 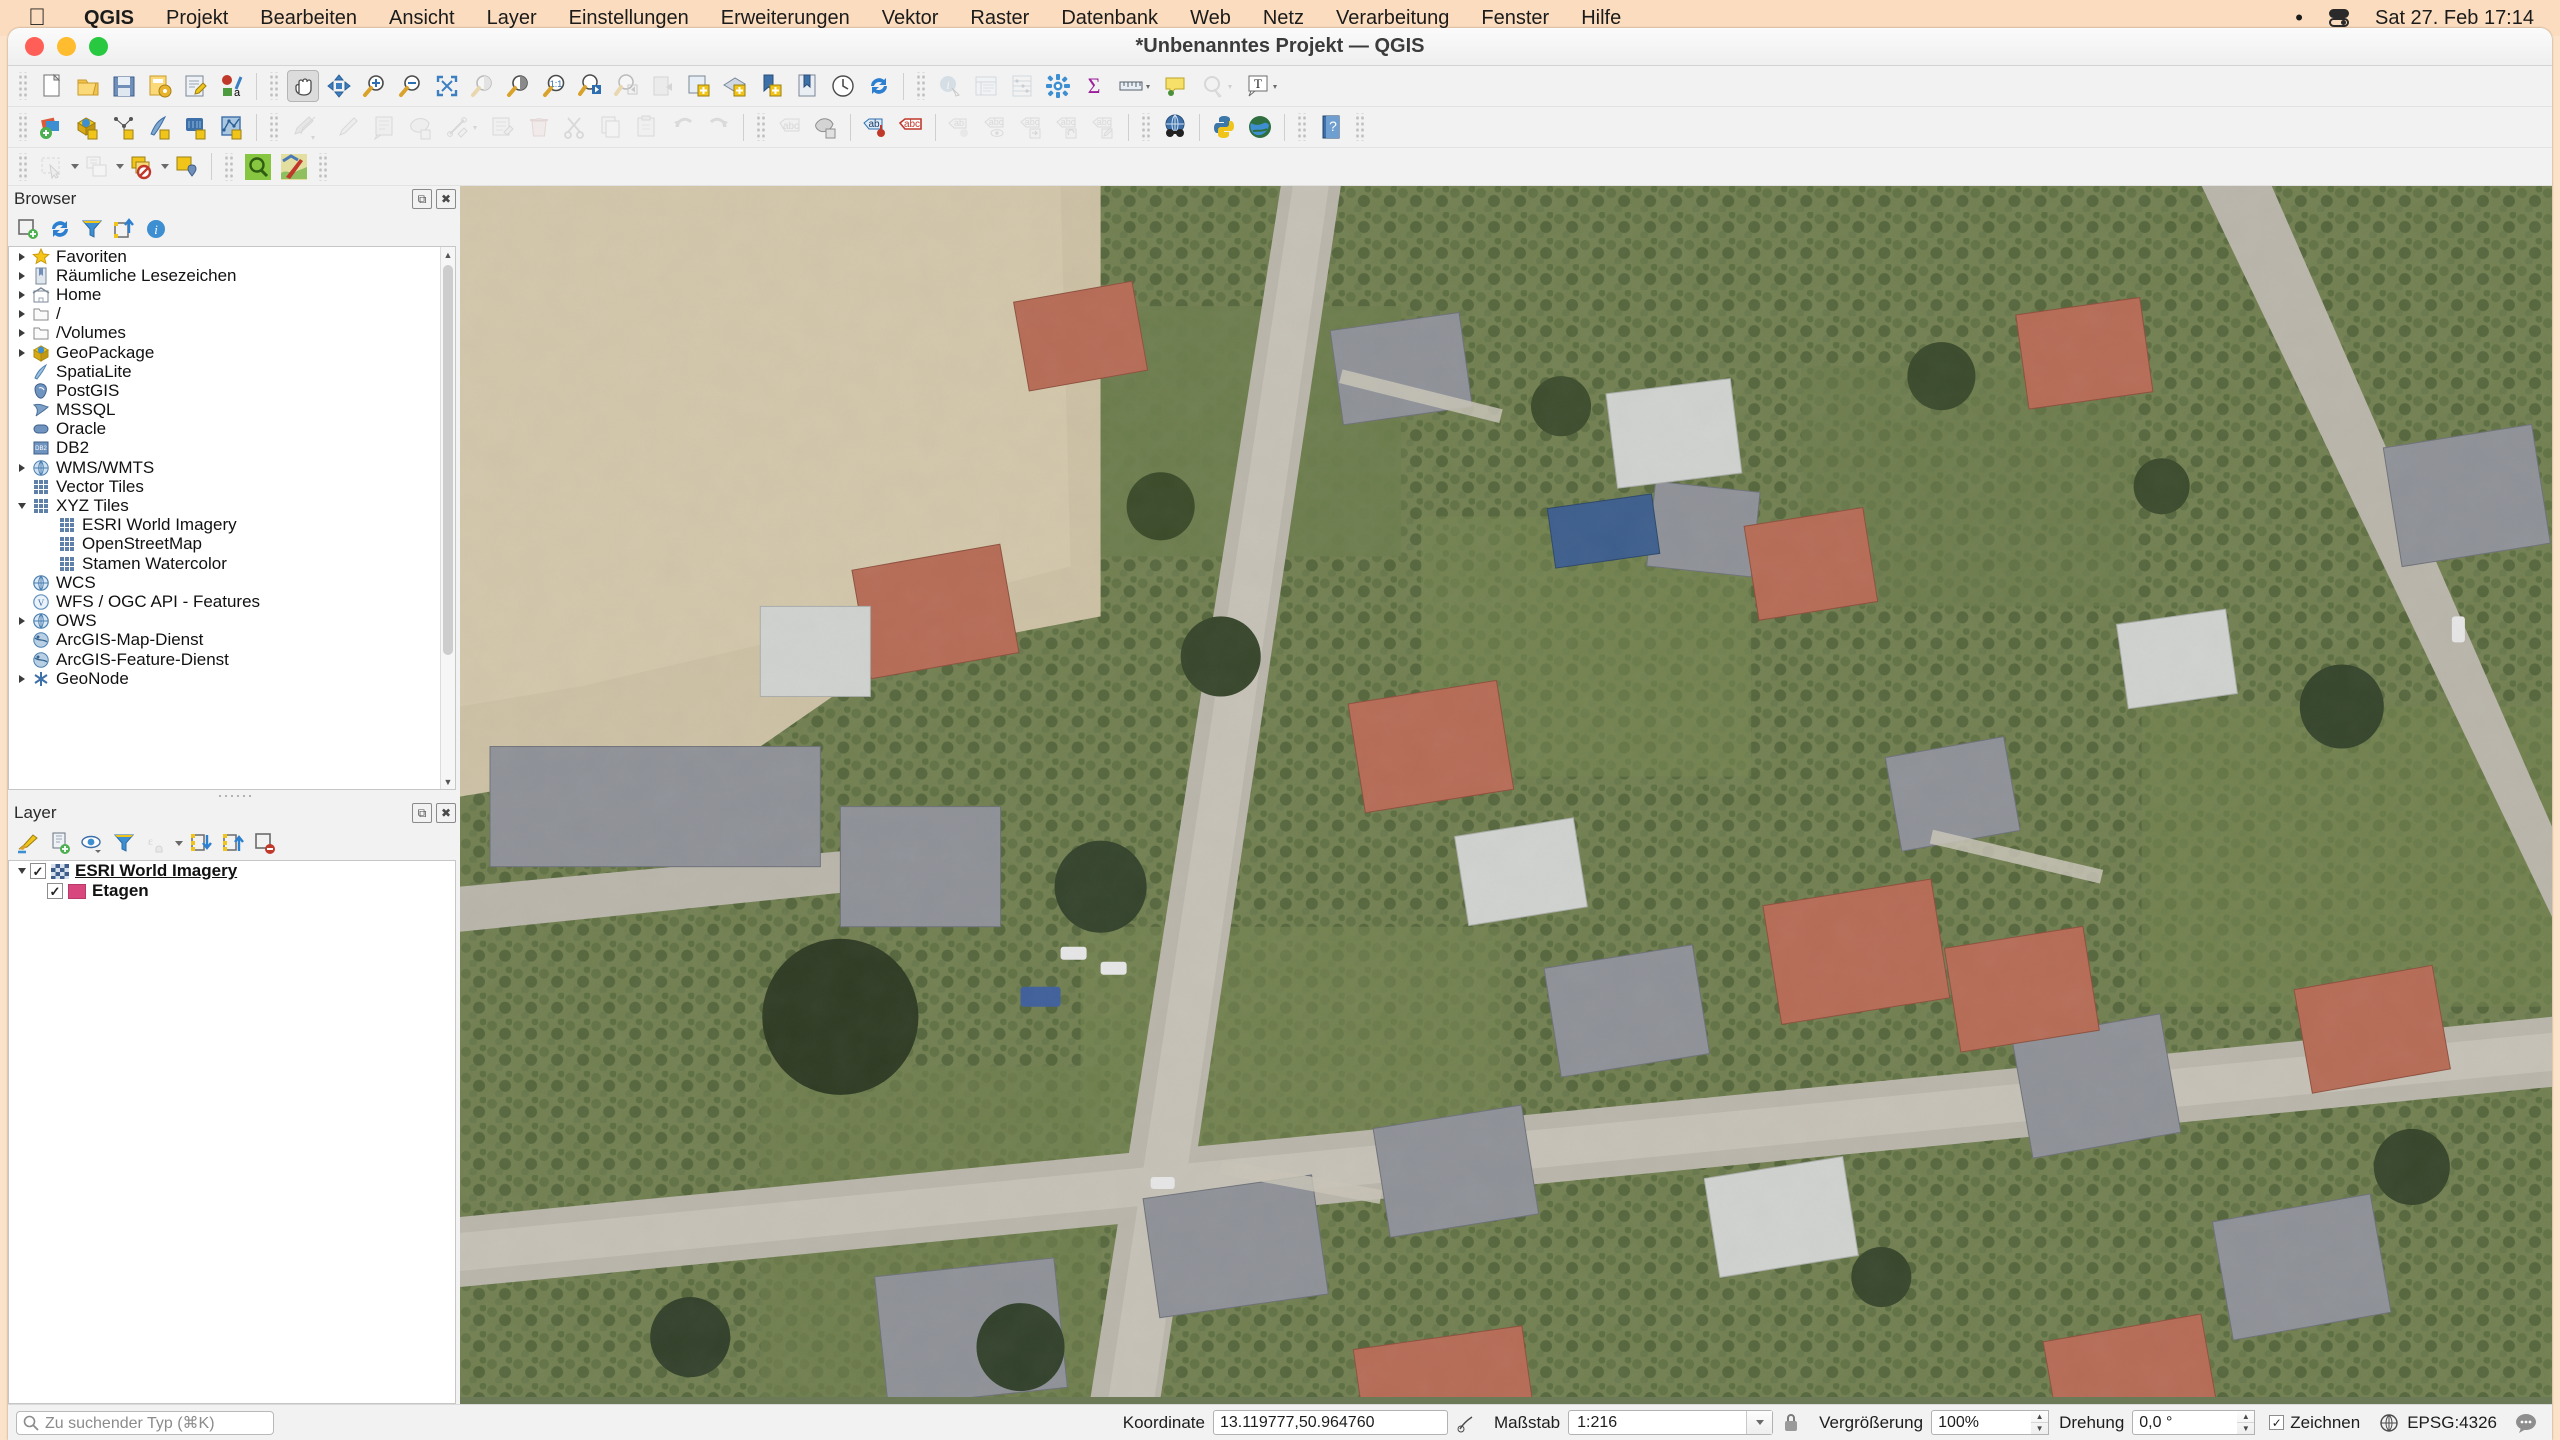 What do you see at coordinates (2246, 1422) in the screenshot?
I see `rotation-stepper: ▲ ▼` at bounding box center [2246, 1422].